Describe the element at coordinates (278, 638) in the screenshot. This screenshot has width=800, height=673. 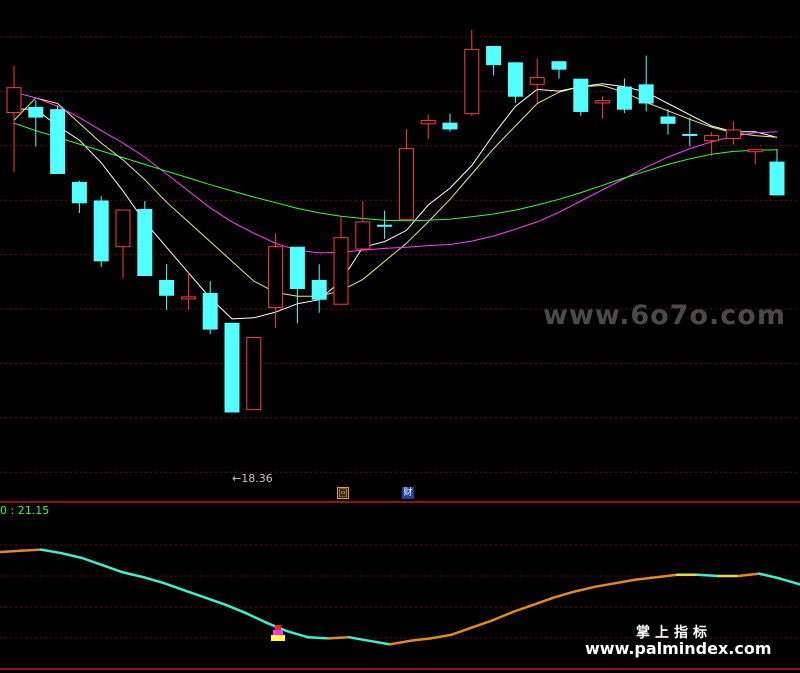
I see `signal-marker-bottom` at that location.